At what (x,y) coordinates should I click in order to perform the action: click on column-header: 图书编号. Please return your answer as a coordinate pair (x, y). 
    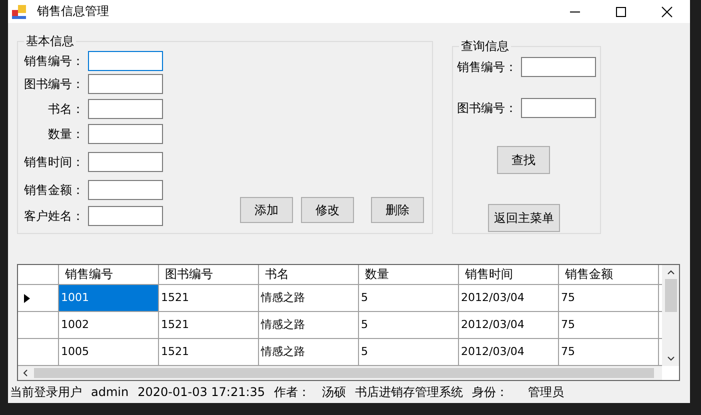
    Looking at the image, I should click on (209, 275).